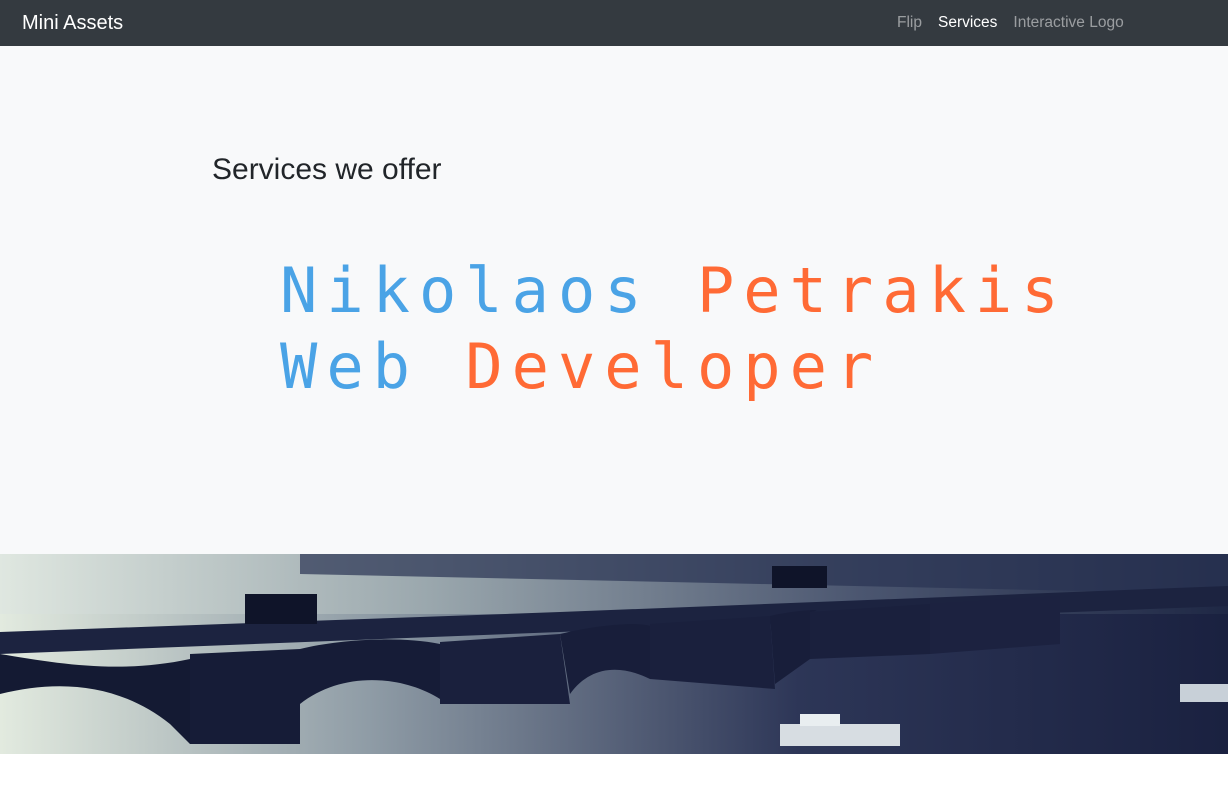  Describe the element at coordinates (349, 366) in the screenshot. I see `banner-role-word1: Web` at that location.